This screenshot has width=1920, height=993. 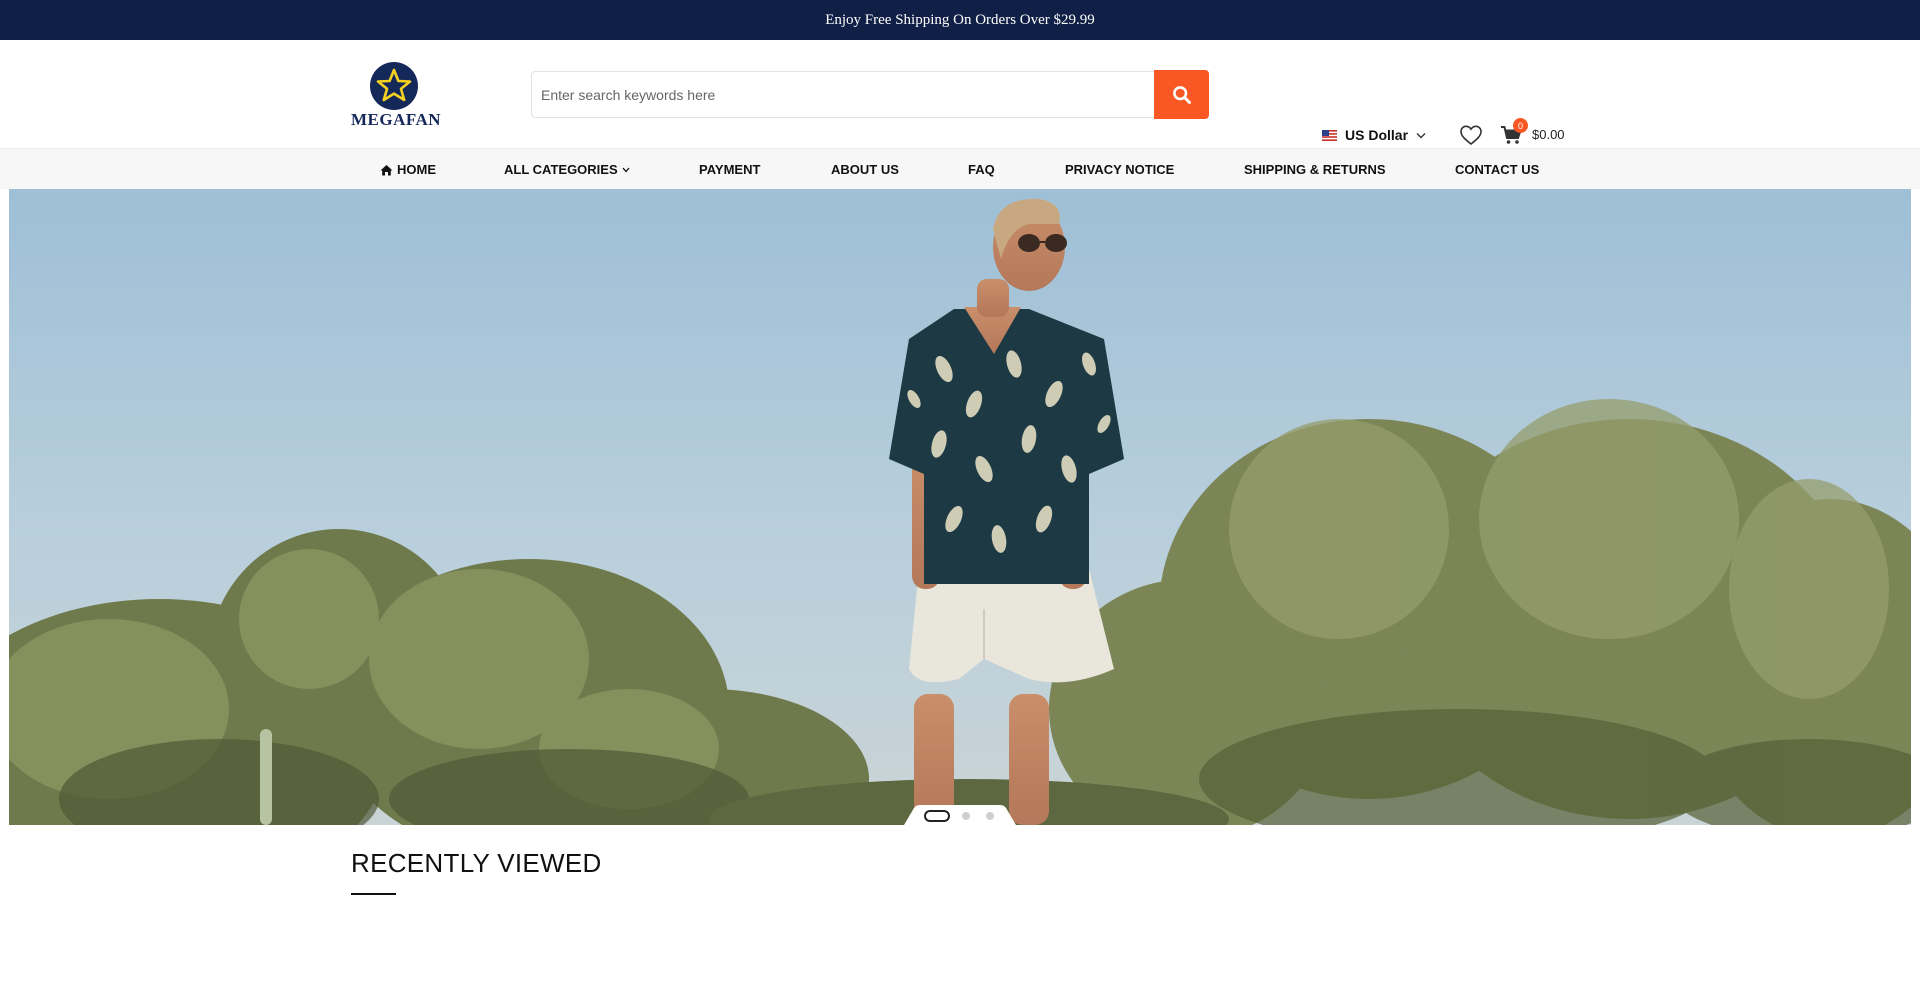 I want to click on nav-home: HOME, so click(x=408, y=169).